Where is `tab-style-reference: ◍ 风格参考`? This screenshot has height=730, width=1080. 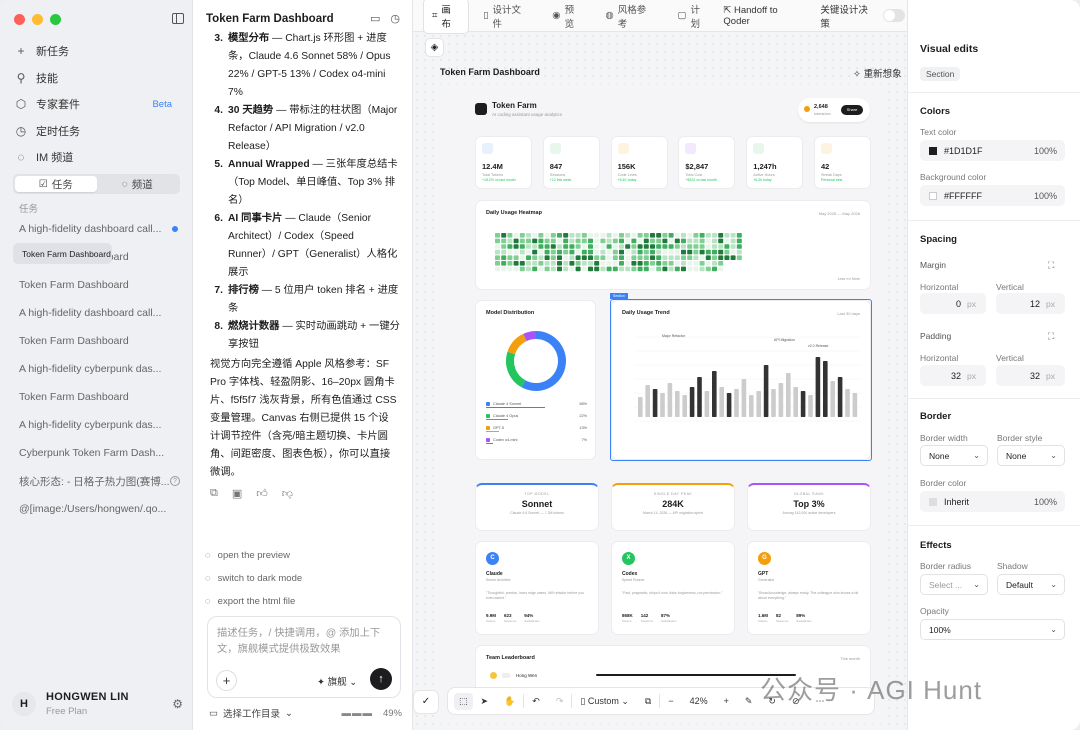
tab-style-reference: ◍ 风格参考 is located at coordinates (630, 16).